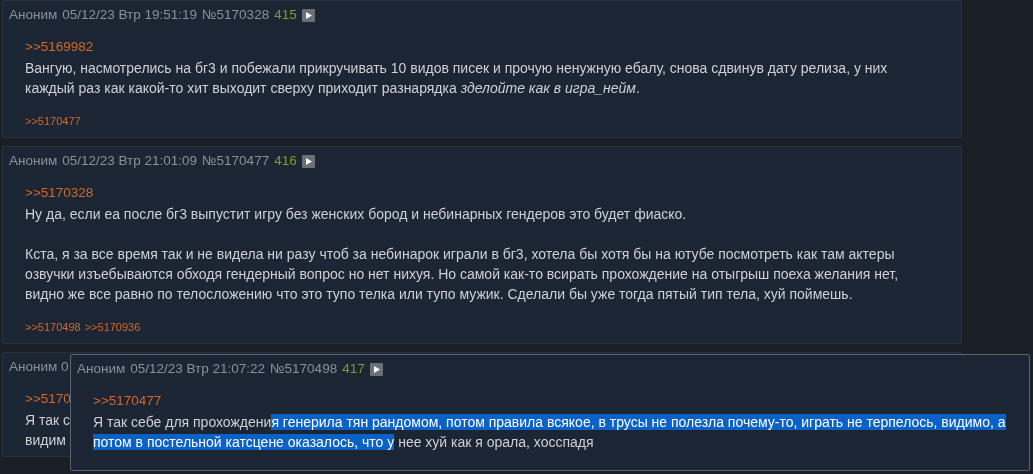 The height and width of the screenshot is (474, 1033). What do you see at coordinates (112, 327) in the screenshot?
I see `backlink: >>5170936` at bounding box center [112, 327].